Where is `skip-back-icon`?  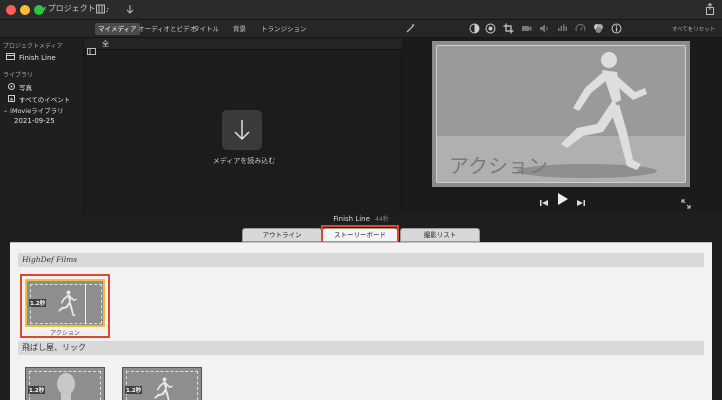 skip-back-icon is located at coordinates (544, 203).